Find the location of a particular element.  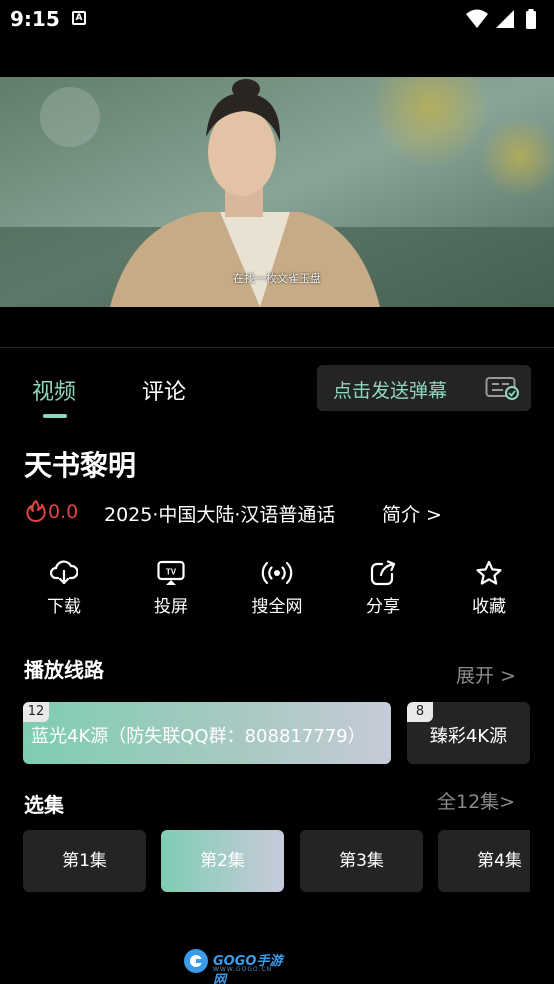

divider is located at coordinates (277, 347).